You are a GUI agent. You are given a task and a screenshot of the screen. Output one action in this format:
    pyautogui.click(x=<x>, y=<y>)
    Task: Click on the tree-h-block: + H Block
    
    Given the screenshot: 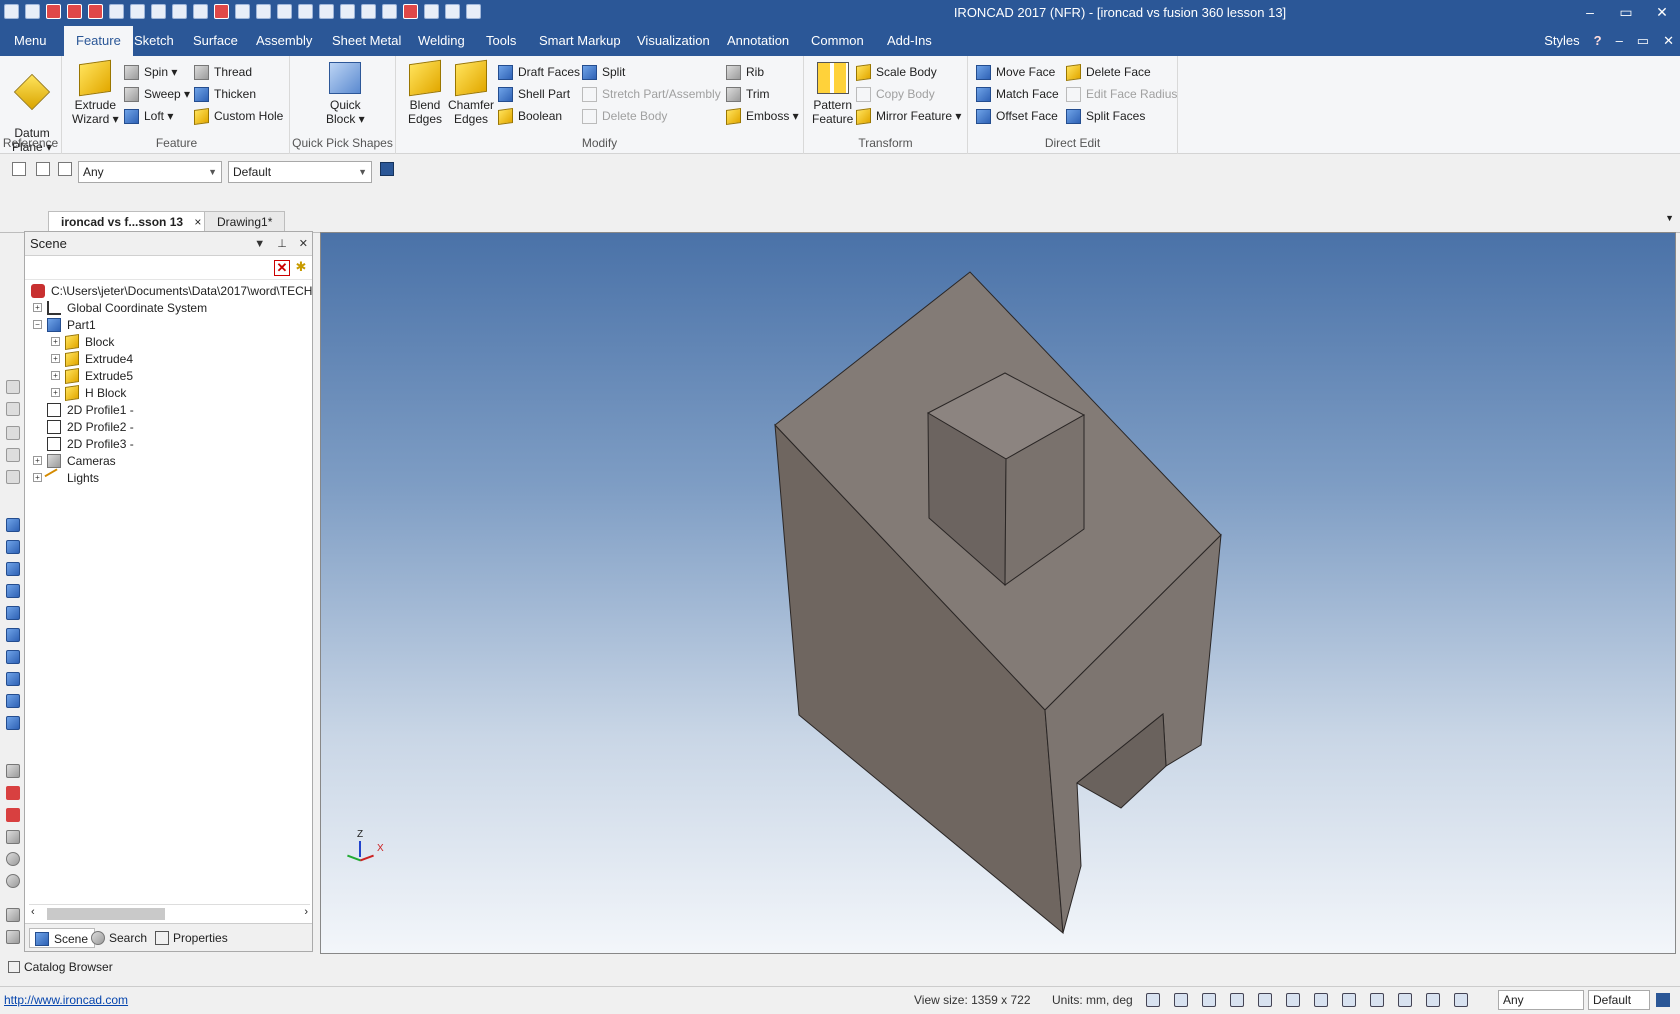 What is the action you would take?
    pyautogui.click(x=88, y=393)
    